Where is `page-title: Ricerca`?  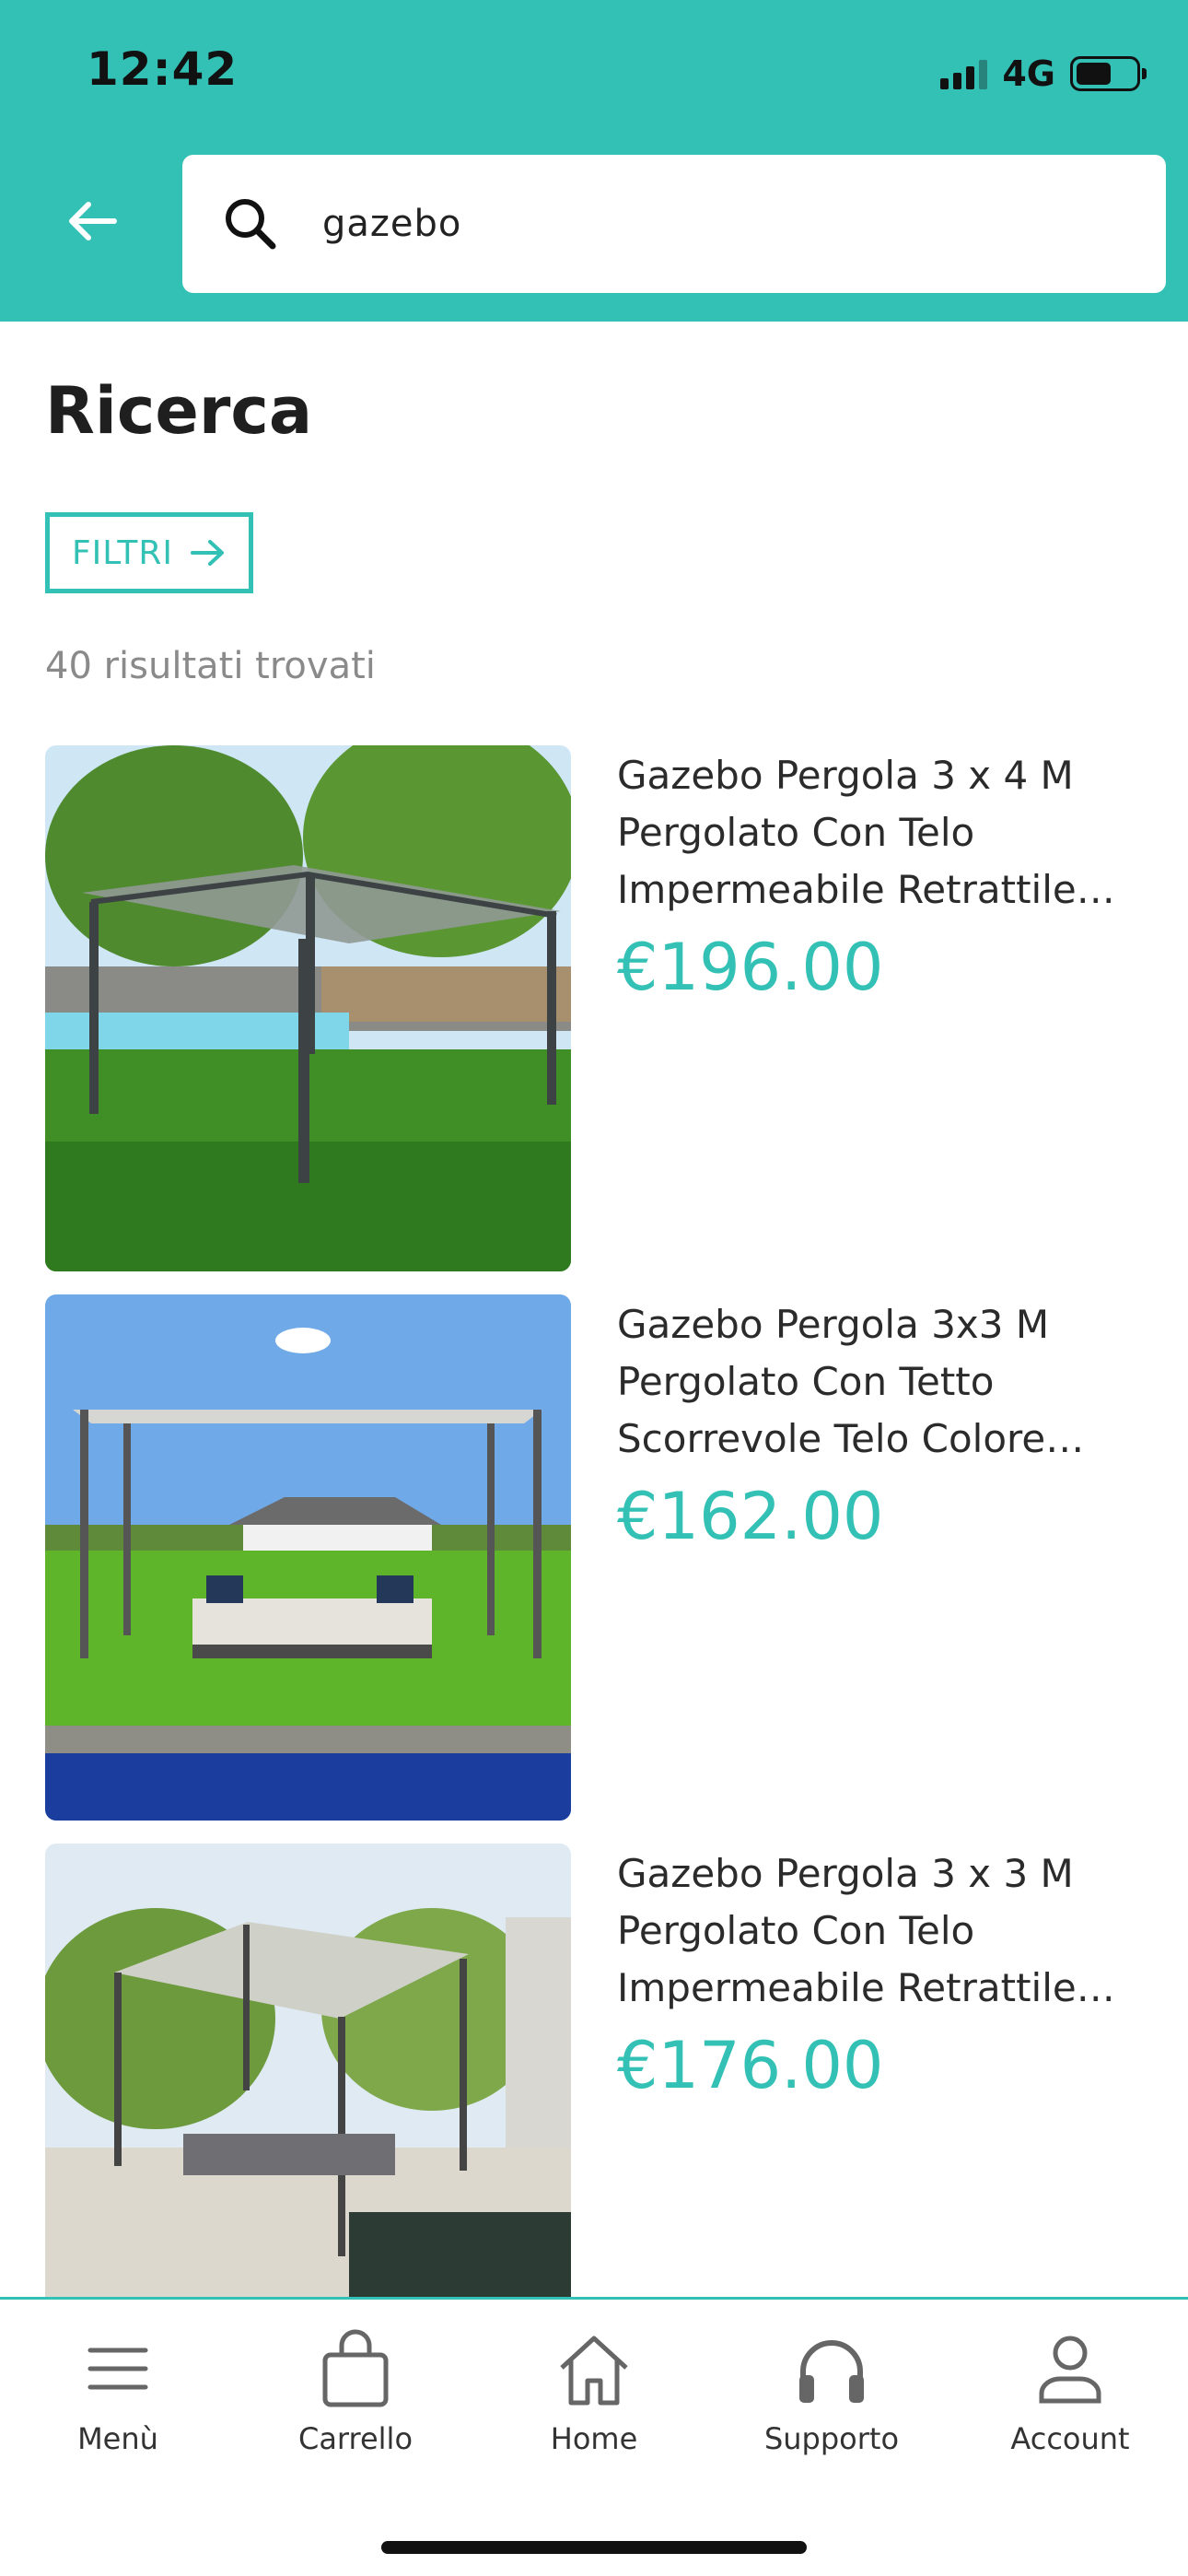
page-title: Ricerca is located at coordinates (179, 411).